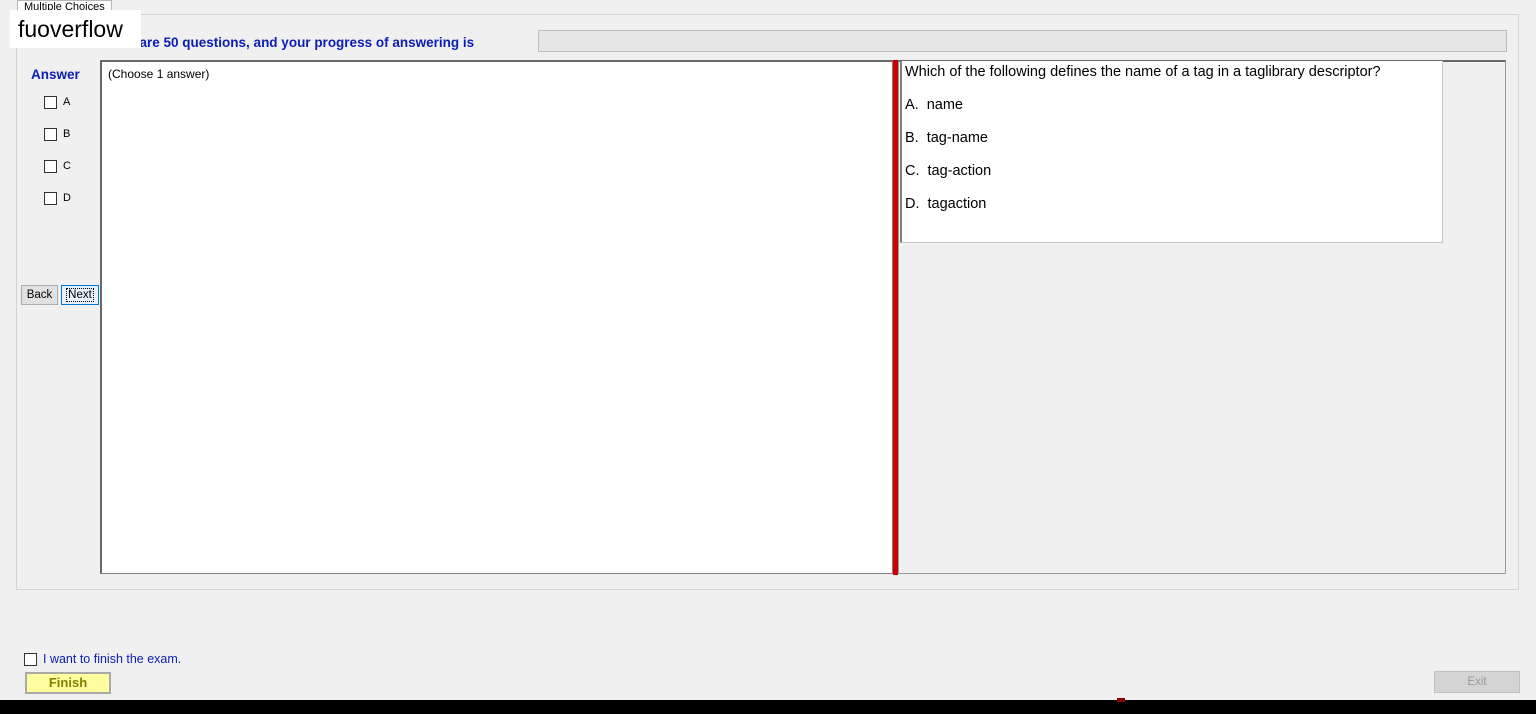 The image size is (1536, 714). What do you see at coordinates (957, 138) in the screenshot?
I see `choice-text: tag-name` at bounding box center [957, 138].